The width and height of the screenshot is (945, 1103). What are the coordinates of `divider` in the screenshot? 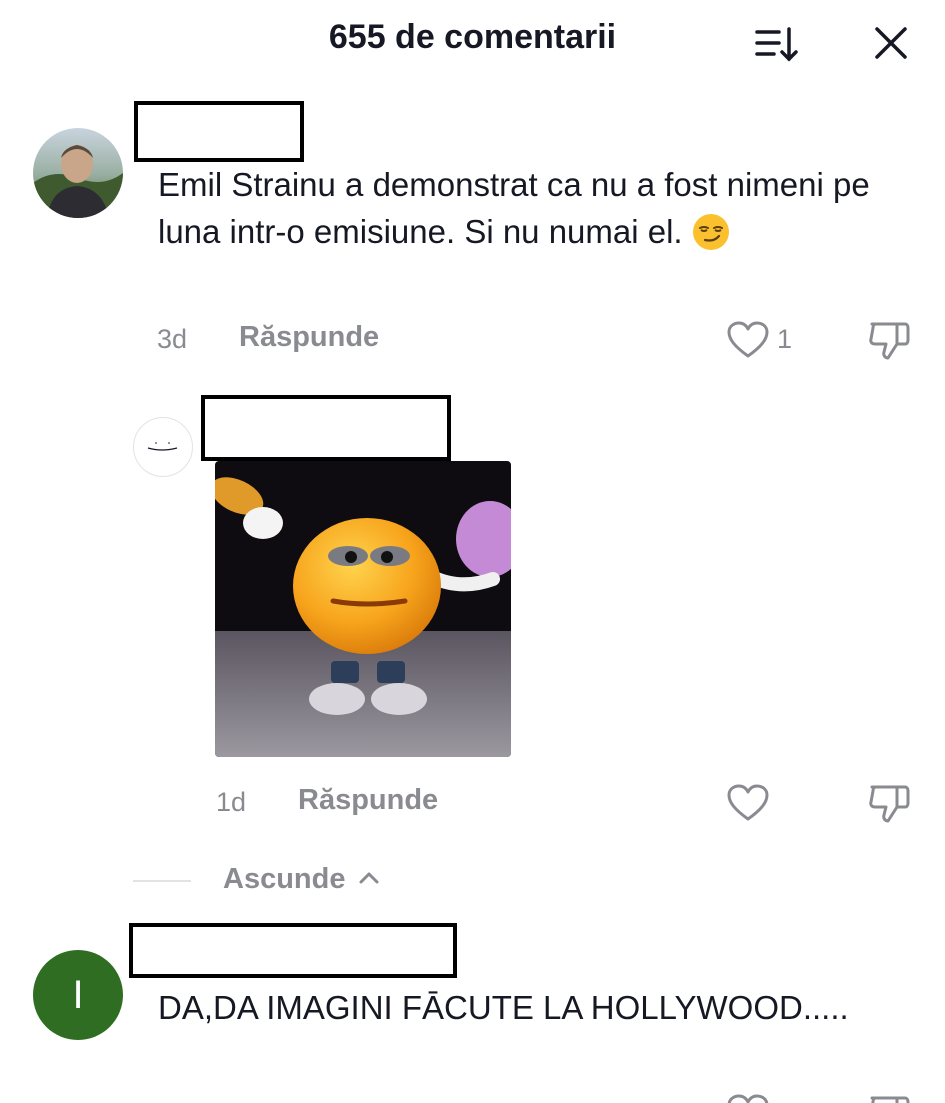 It's located at (162, 881).